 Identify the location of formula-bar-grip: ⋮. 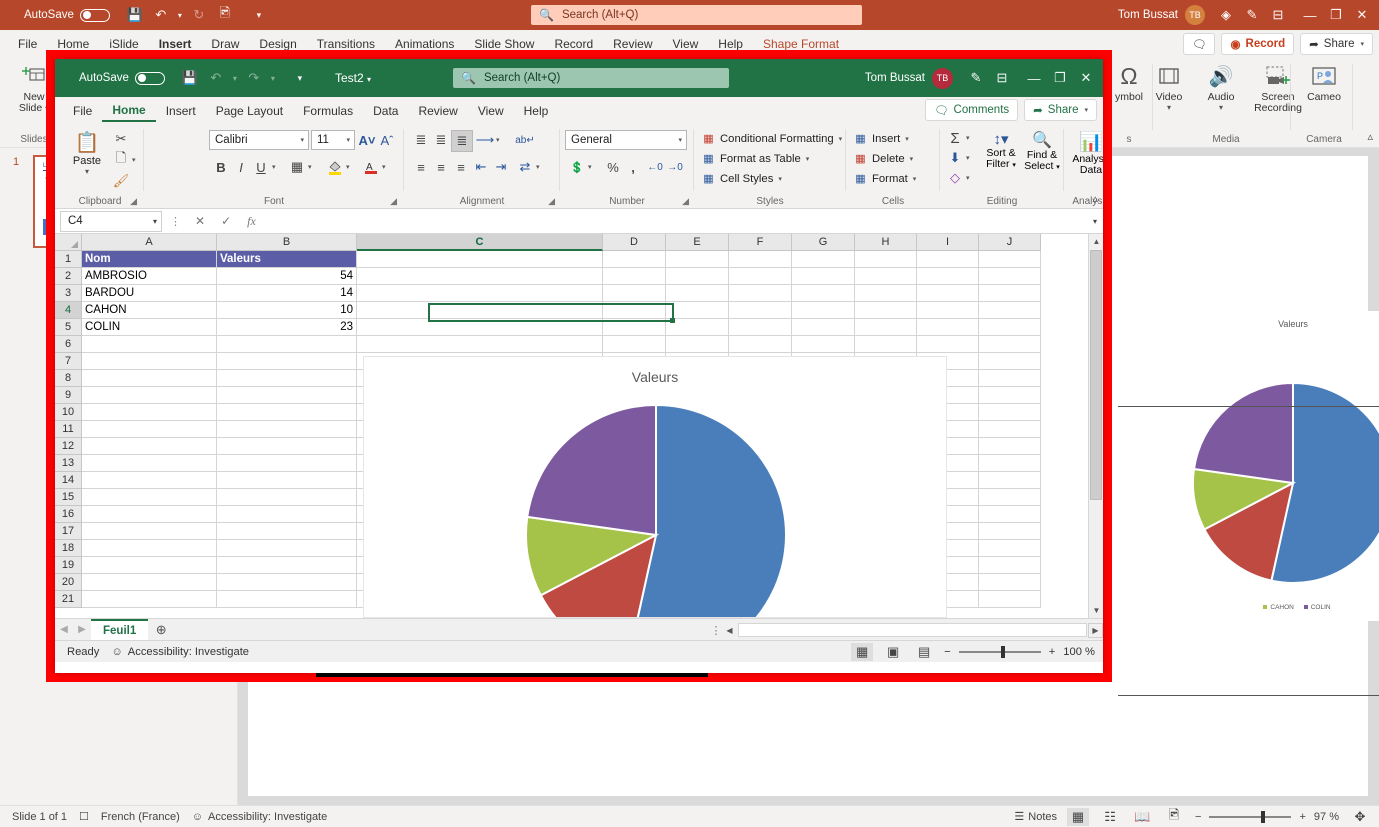
(175, 221).